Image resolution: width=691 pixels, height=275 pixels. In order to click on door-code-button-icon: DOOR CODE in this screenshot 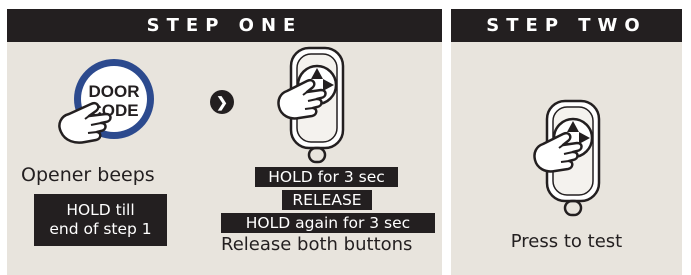, I will do `click(106, 101)`.